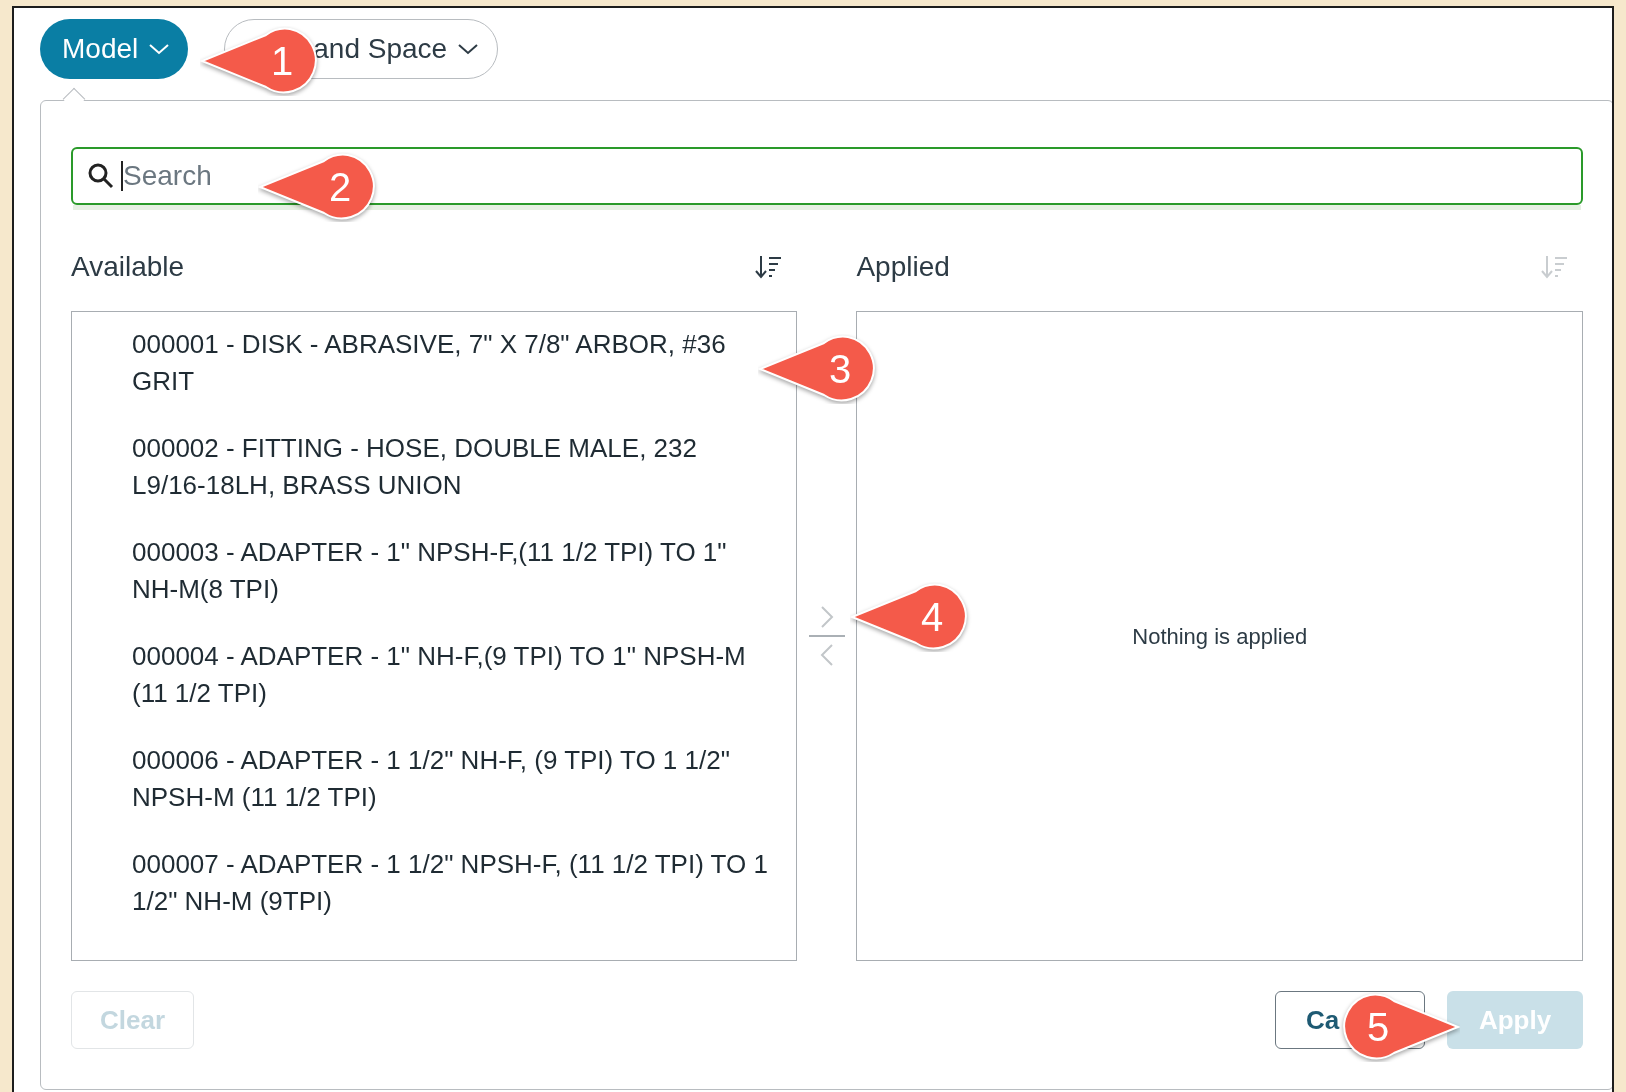  I want to click on empty-message: Nothing is applied, so click(1220, 636).